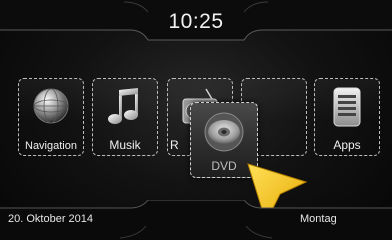 The width and height of the screenshot is (392, 240). I want to click on tile-navigation-label: Navigation, so click(51, 146).